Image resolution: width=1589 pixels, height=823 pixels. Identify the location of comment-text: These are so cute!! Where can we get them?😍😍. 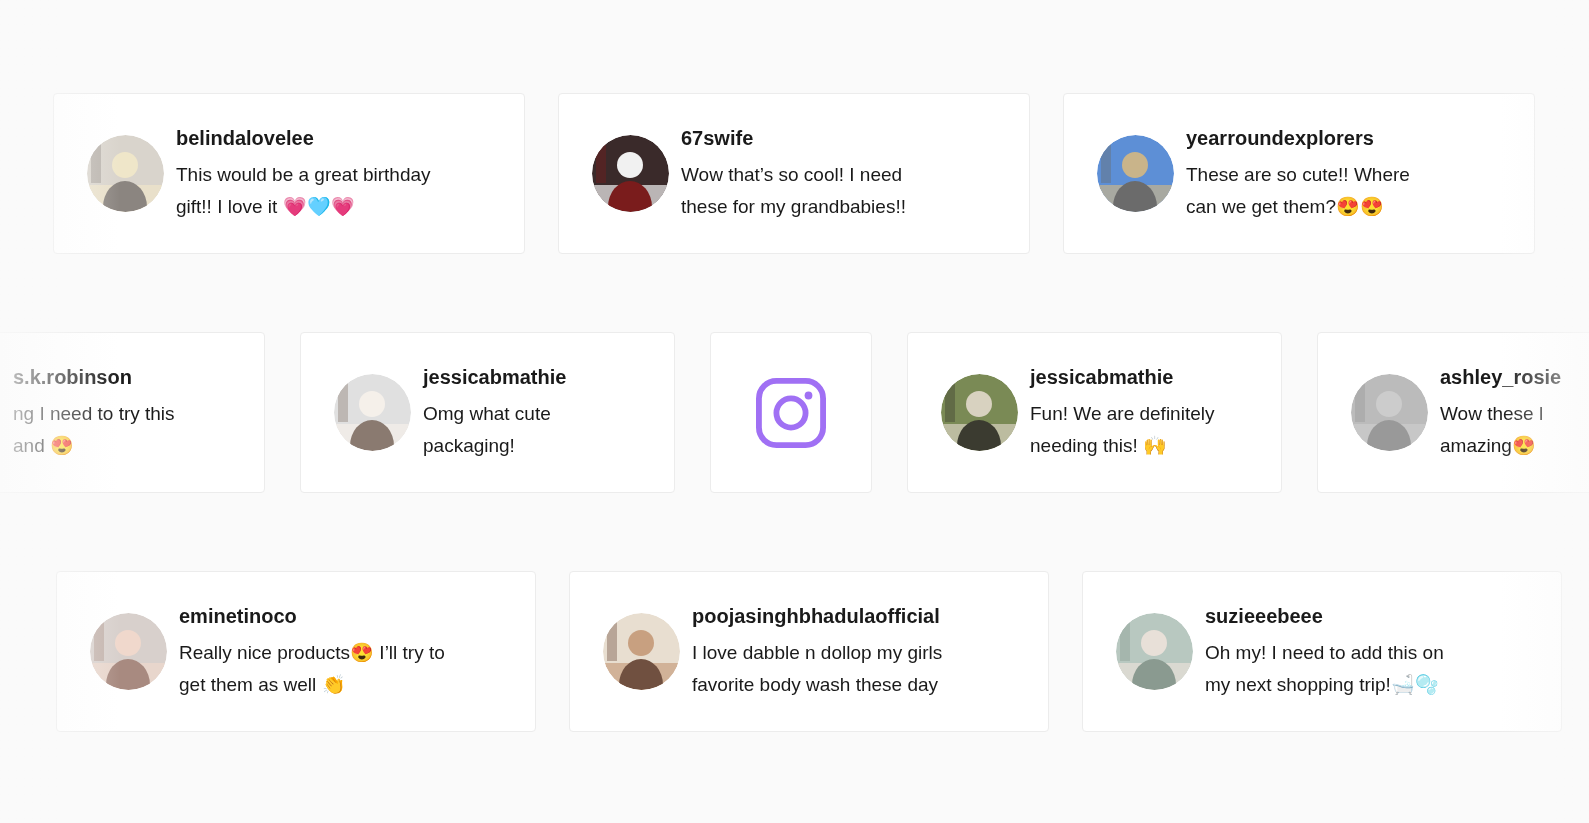
(1298, 190).